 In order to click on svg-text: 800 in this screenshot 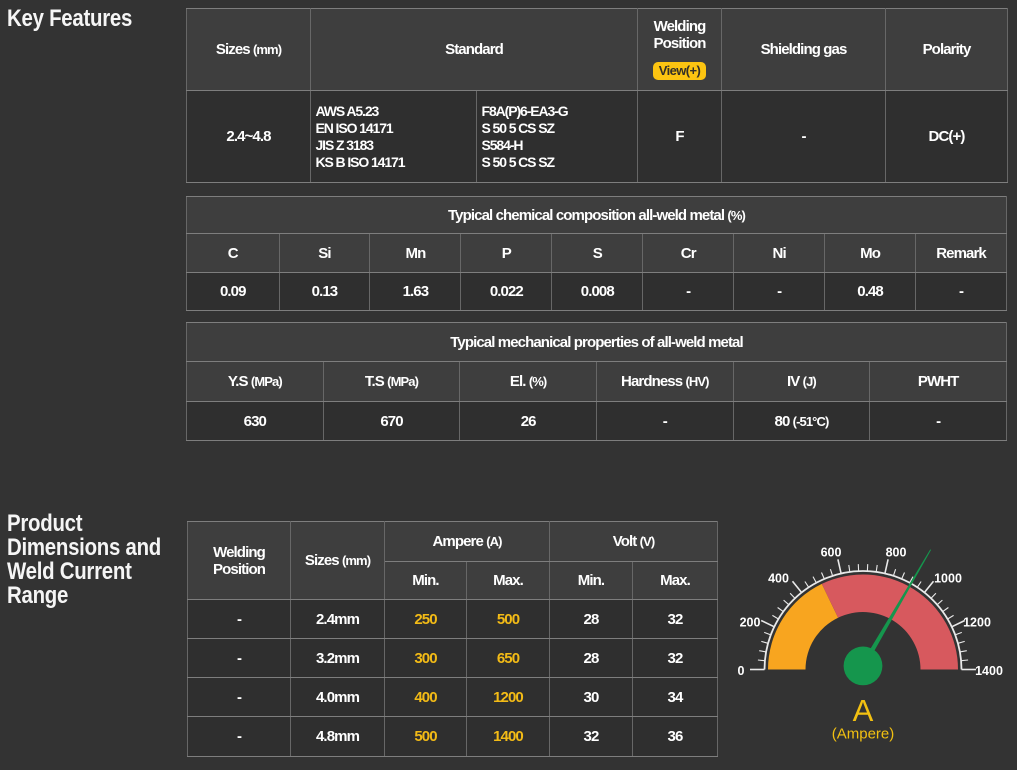, I will do `click(896, 552)`.